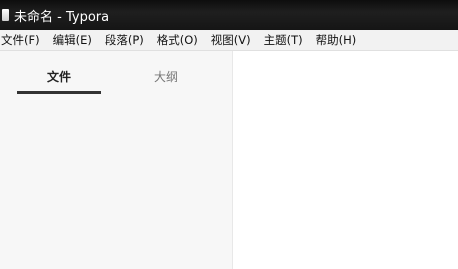  What do you see at coordinates (229, 15) in the screenshot?
I see `title-bar: 未命名 - Typora` at bounding box center [229, 15].